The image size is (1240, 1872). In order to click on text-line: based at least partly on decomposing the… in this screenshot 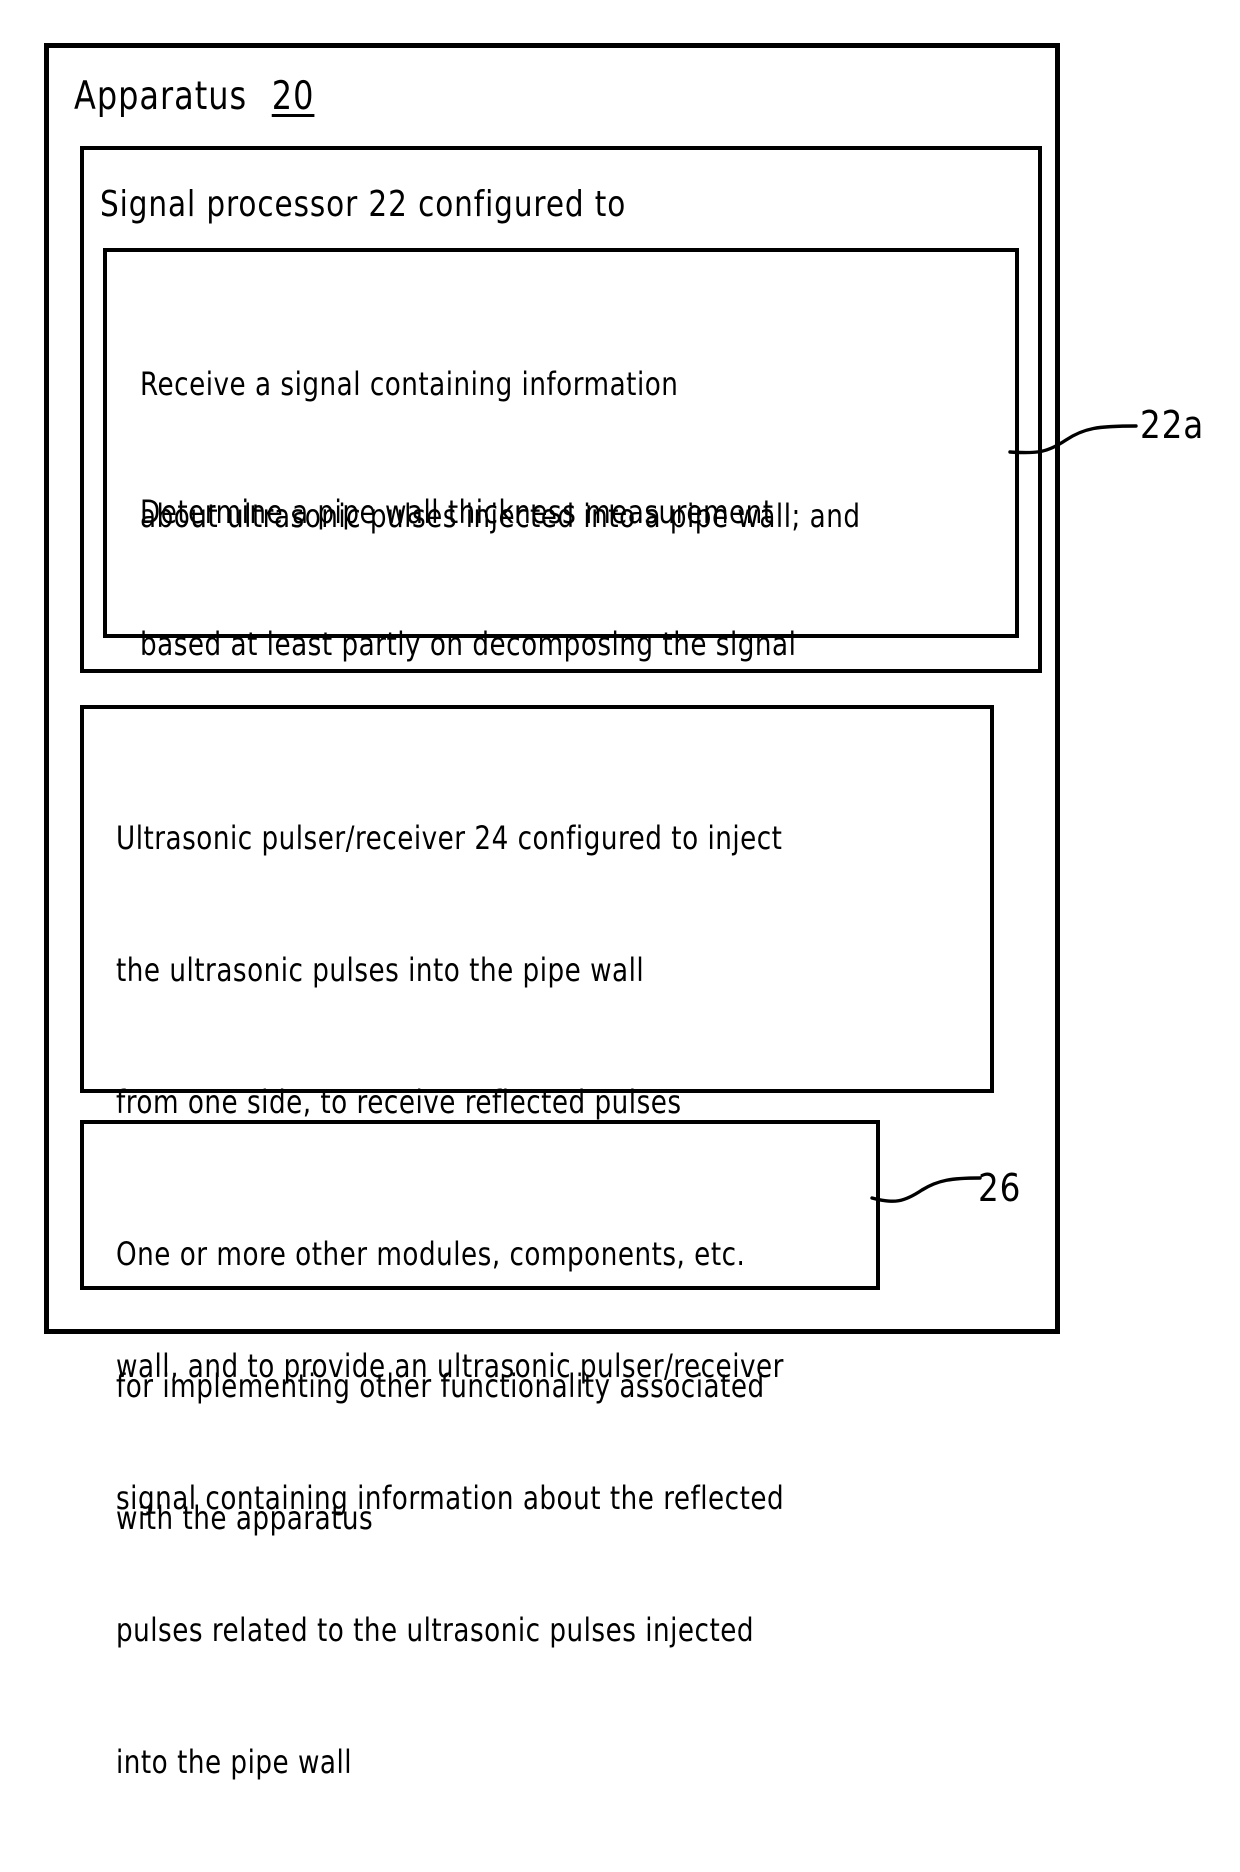, I will do `click(468, 644)`.